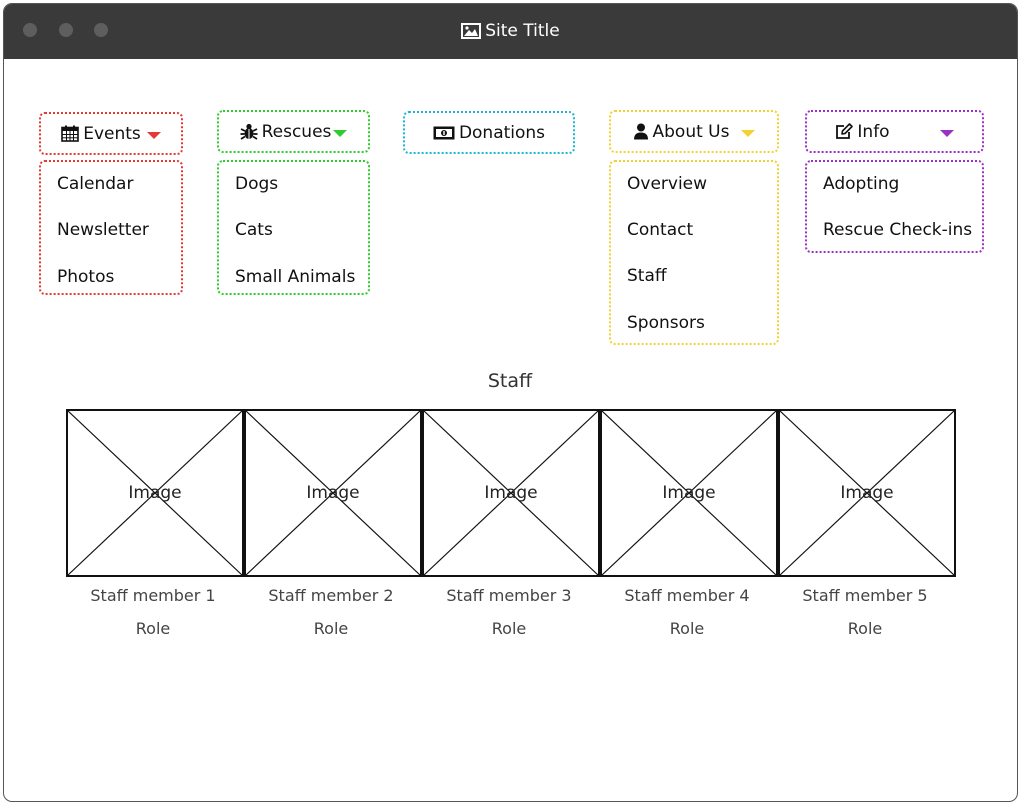  What do you see at coordinates (861, 184) in the screenshot?
I see `menu-item-adopting: Adopting` at bounding box center [861, 184].